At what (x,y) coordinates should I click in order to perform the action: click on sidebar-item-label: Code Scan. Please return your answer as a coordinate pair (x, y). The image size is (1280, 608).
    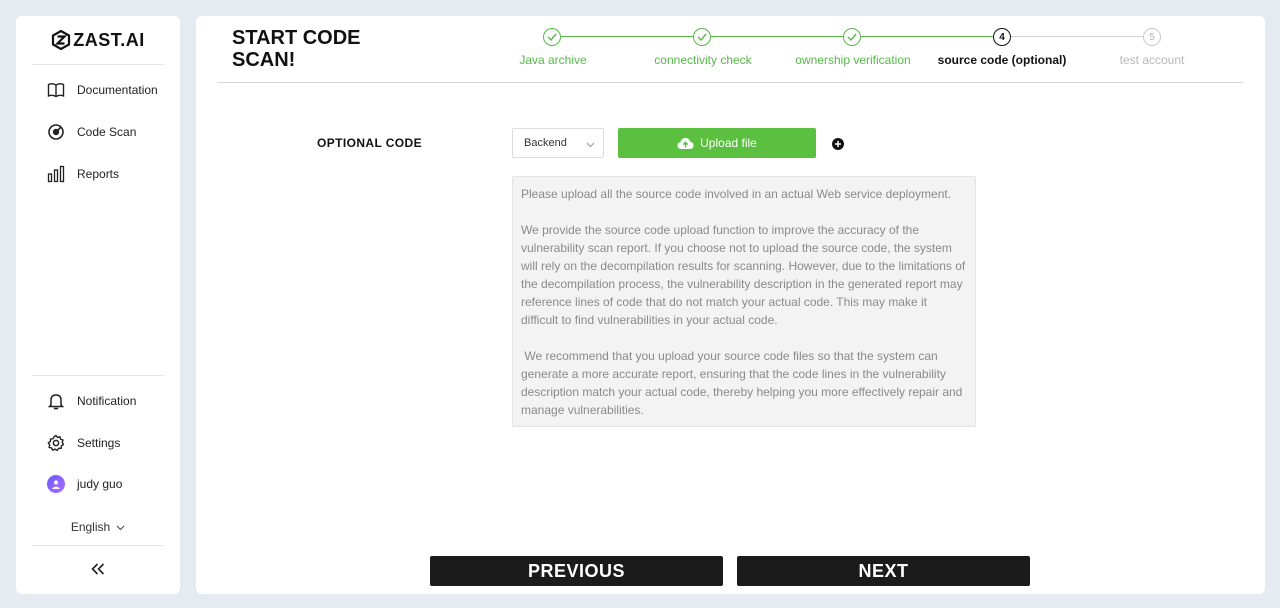
    Looking at the image, I should click on (107, 132).